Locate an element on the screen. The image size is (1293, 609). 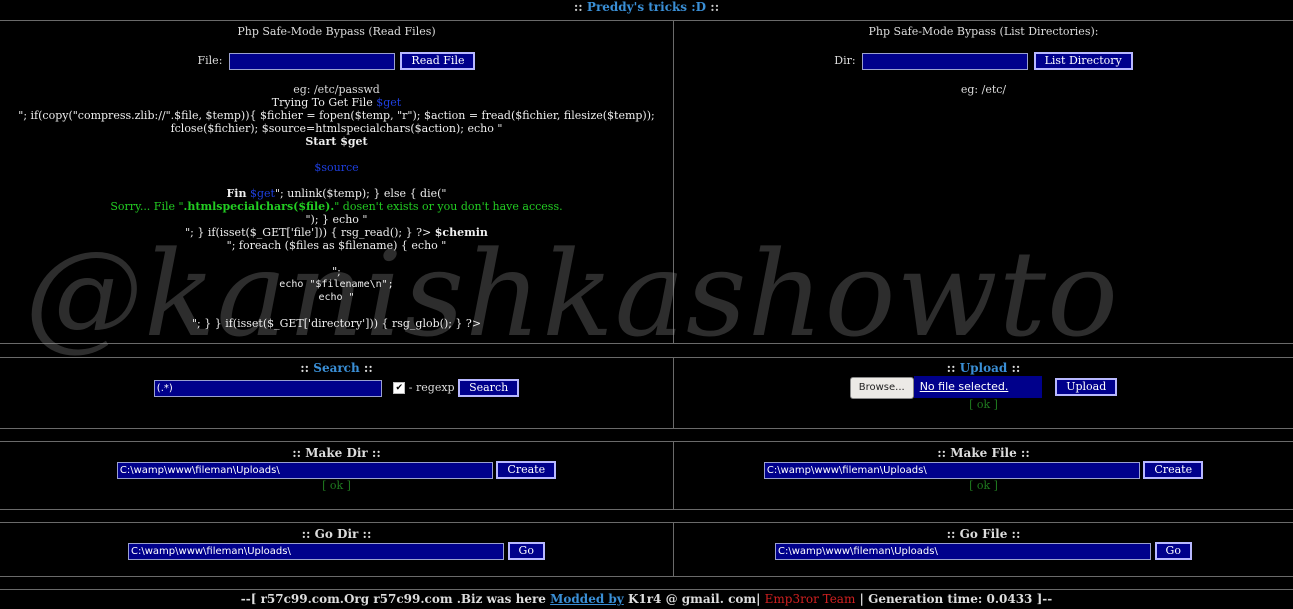
go-file-title: :: Go File :: is located at coordinates (983, 534).